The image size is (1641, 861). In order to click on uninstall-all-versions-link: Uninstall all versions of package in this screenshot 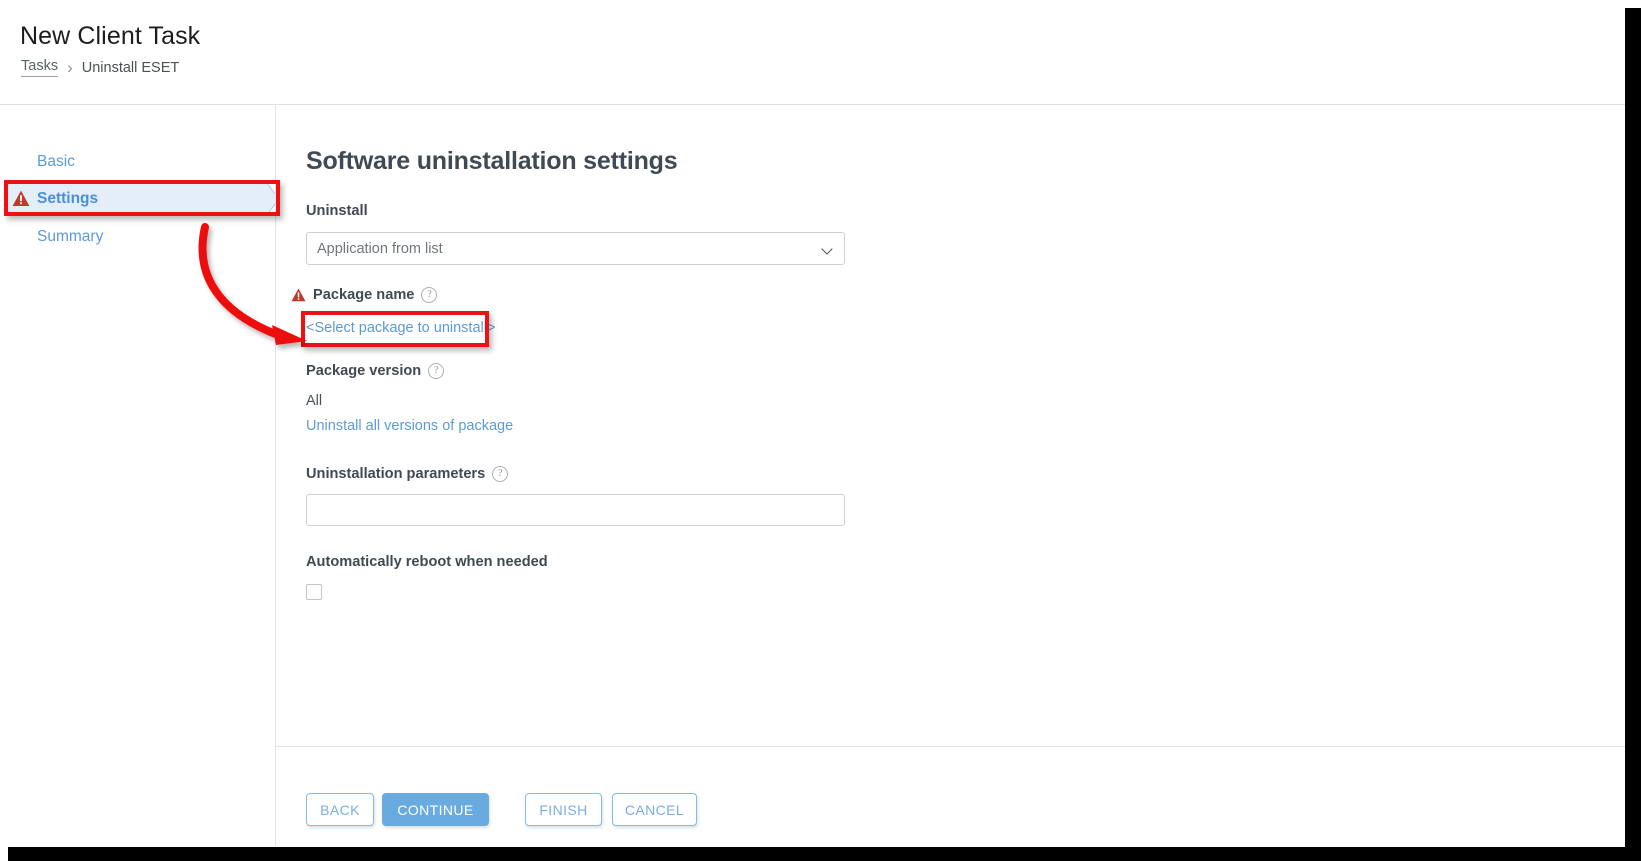, I will do `click(409, 426)`.